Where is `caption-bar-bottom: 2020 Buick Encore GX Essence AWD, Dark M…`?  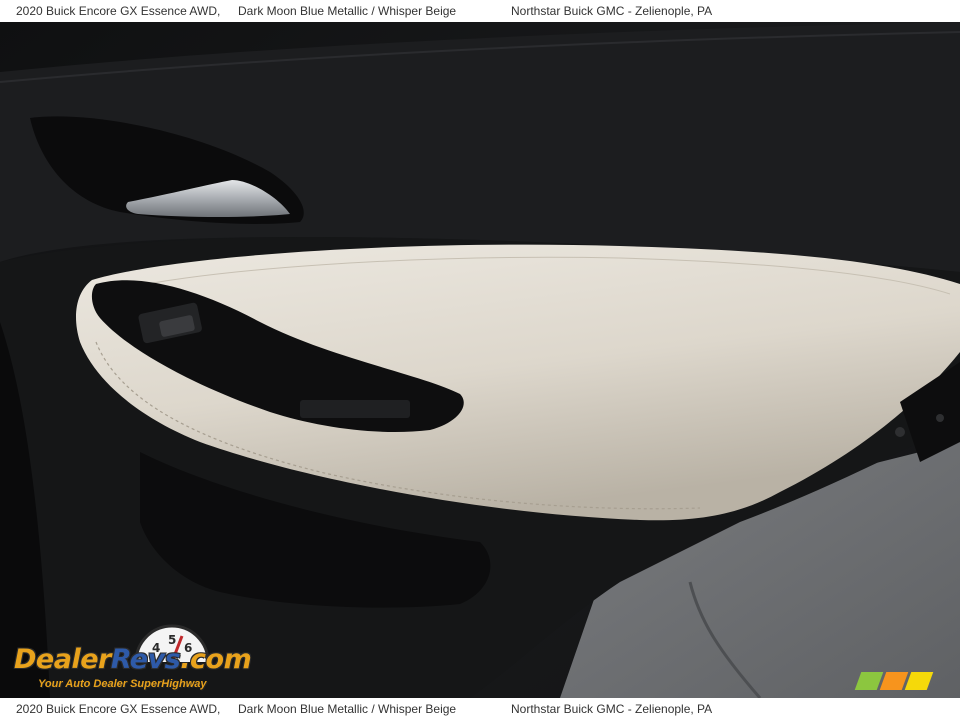 caption-bar-bottom: 2020 Buick Encore GX Essence AWD, Dark M… is located at coordinates (480, 709).